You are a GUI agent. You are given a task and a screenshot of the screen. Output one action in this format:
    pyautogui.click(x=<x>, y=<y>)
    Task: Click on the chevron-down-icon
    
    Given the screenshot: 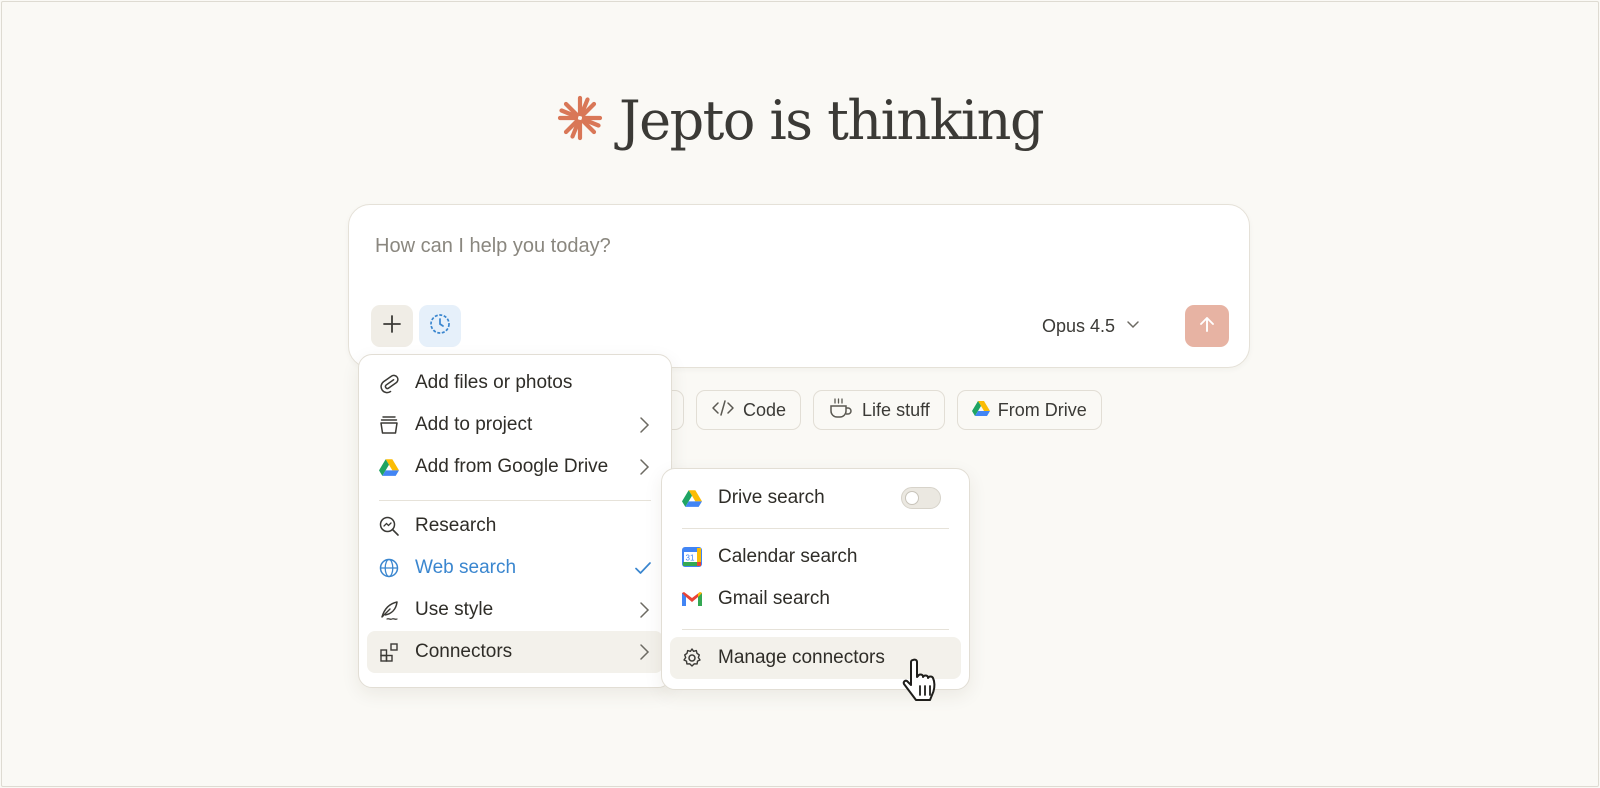 What is the action you would take?
    pyautogui.click(x=1133, y=326)
    